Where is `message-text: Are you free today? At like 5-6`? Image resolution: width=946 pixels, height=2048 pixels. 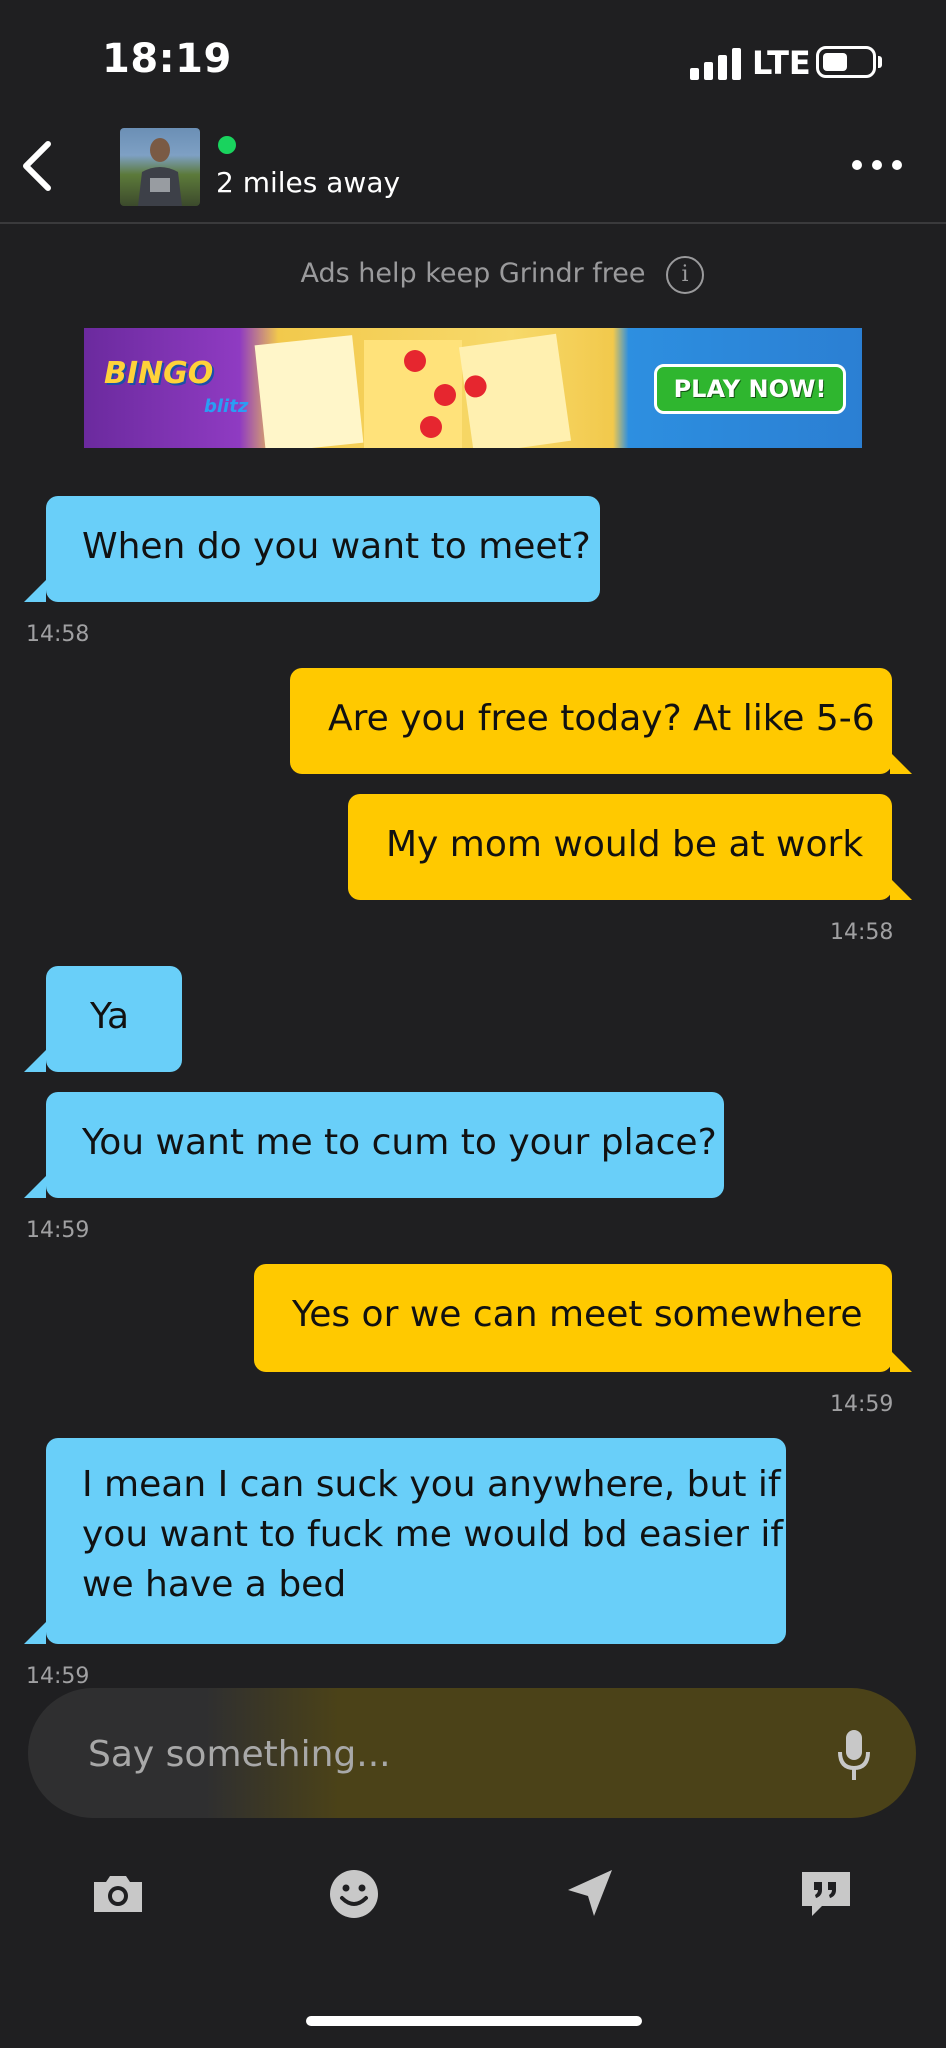 message-text: Are you free today? At like 5-6 is located at coordinates (601, 718).